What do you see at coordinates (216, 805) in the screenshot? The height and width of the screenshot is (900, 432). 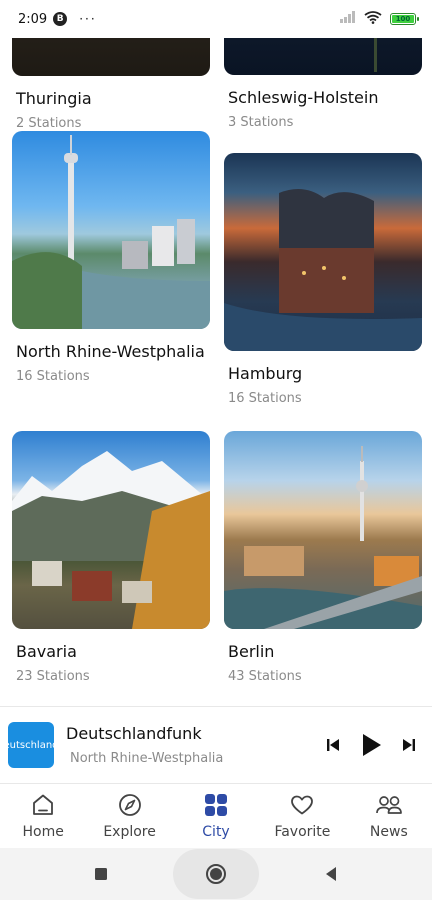 I see `grid-icon` at bounding box center [216, 805].